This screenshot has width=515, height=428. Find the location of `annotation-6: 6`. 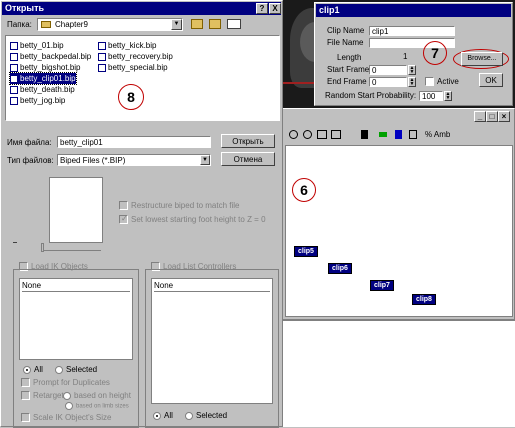

annotation-6: 6 is located at coordinates (304, 190).